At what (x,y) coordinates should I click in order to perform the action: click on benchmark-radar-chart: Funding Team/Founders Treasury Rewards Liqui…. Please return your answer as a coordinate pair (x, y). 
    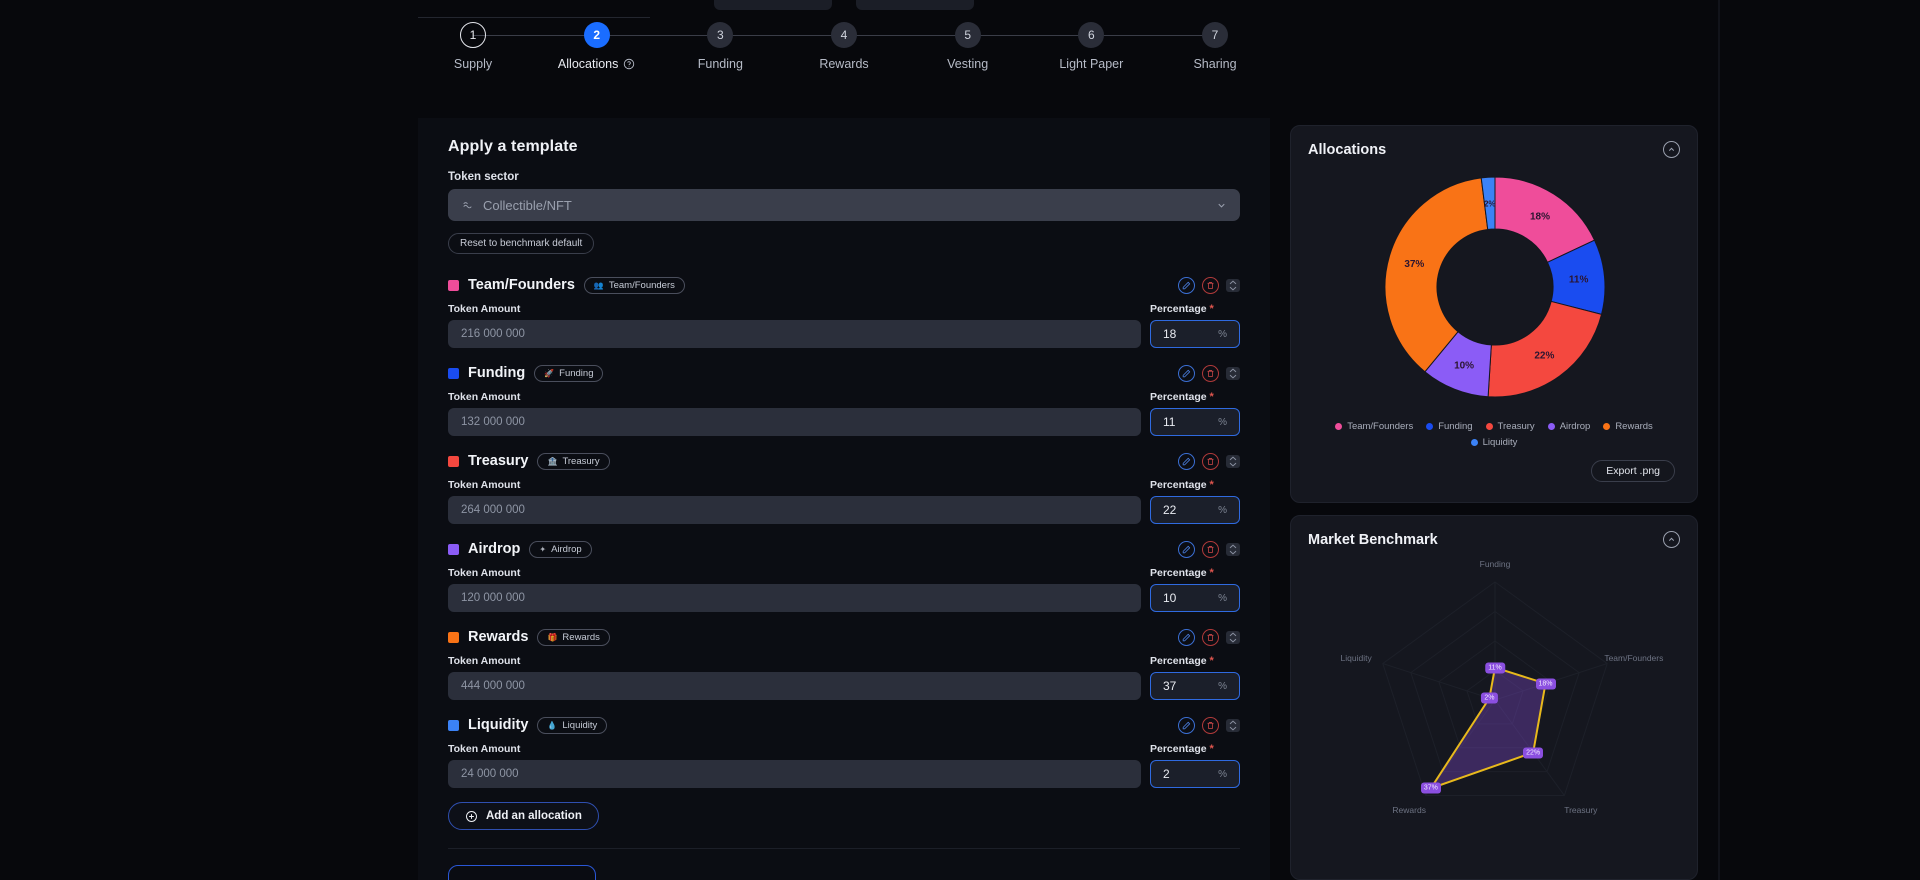
    Looking at the image, I should click on (1495, 702).